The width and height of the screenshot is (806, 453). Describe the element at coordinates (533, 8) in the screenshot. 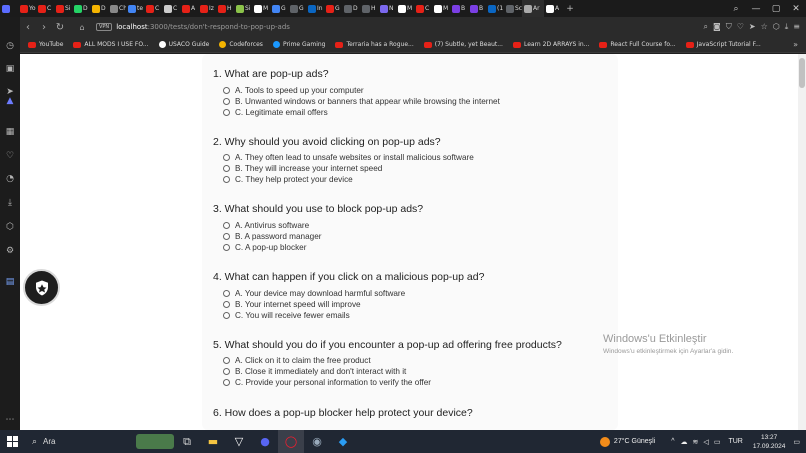

I see `browser-tab: Ar` at that location.